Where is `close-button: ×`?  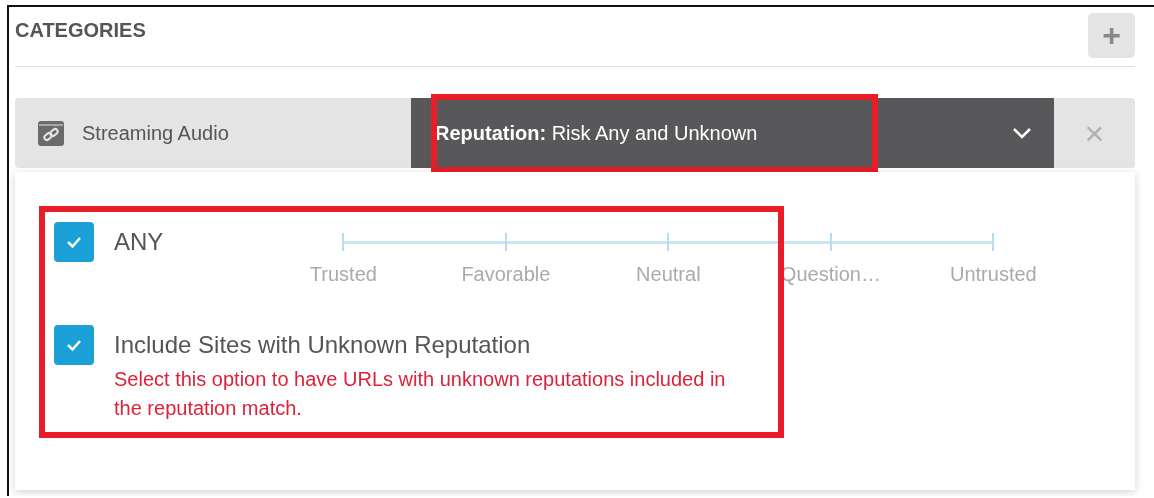
close-button: × is located at coordinates (1094, 133).